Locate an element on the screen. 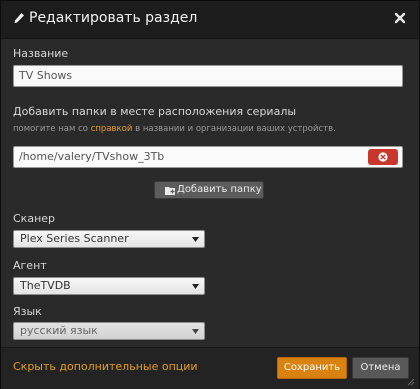 This screenshot has width=420, height=389. scanner-selected: Plex Series Scanner is located at coordinates (74, 238).